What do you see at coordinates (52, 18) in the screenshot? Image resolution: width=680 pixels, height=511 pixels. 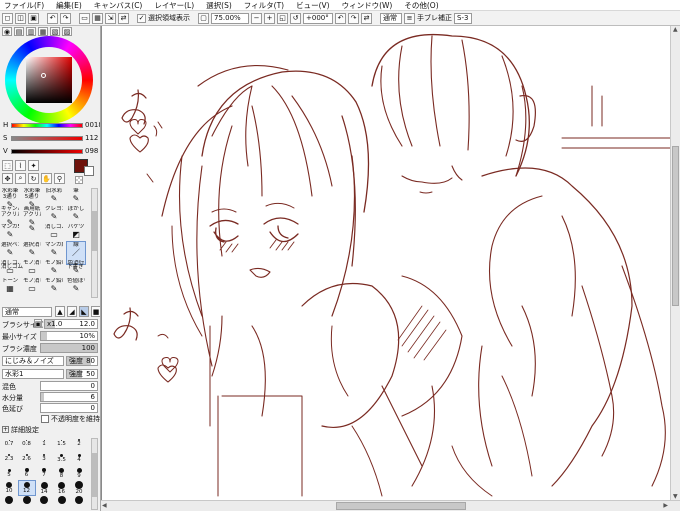 I see `undo-icon: ↶` at bounding box center [52, 18].